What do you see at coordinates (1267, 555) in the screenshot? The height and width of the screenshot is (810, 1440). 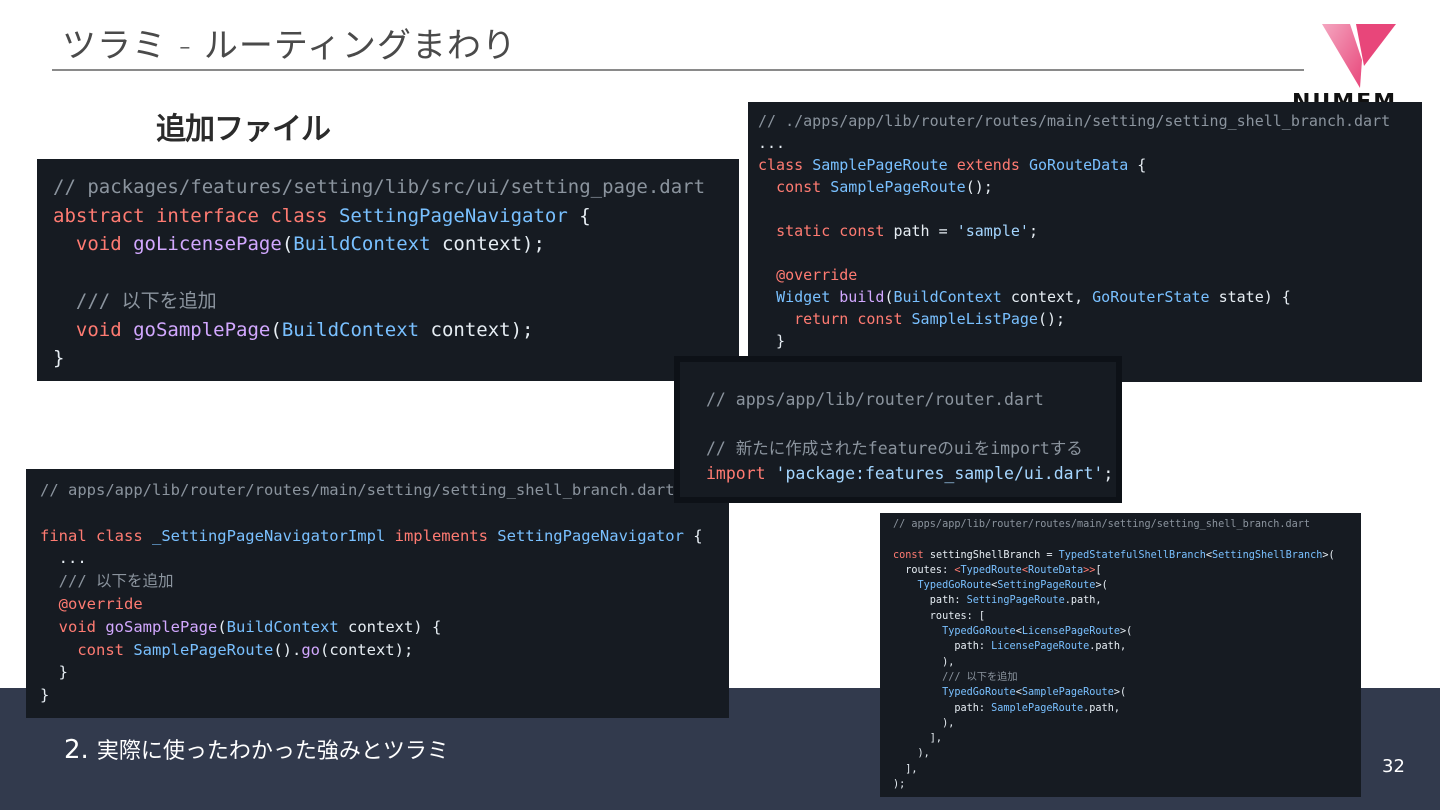 I see `code-token: SettingShellBranch` at bounding box center [1267, 555].